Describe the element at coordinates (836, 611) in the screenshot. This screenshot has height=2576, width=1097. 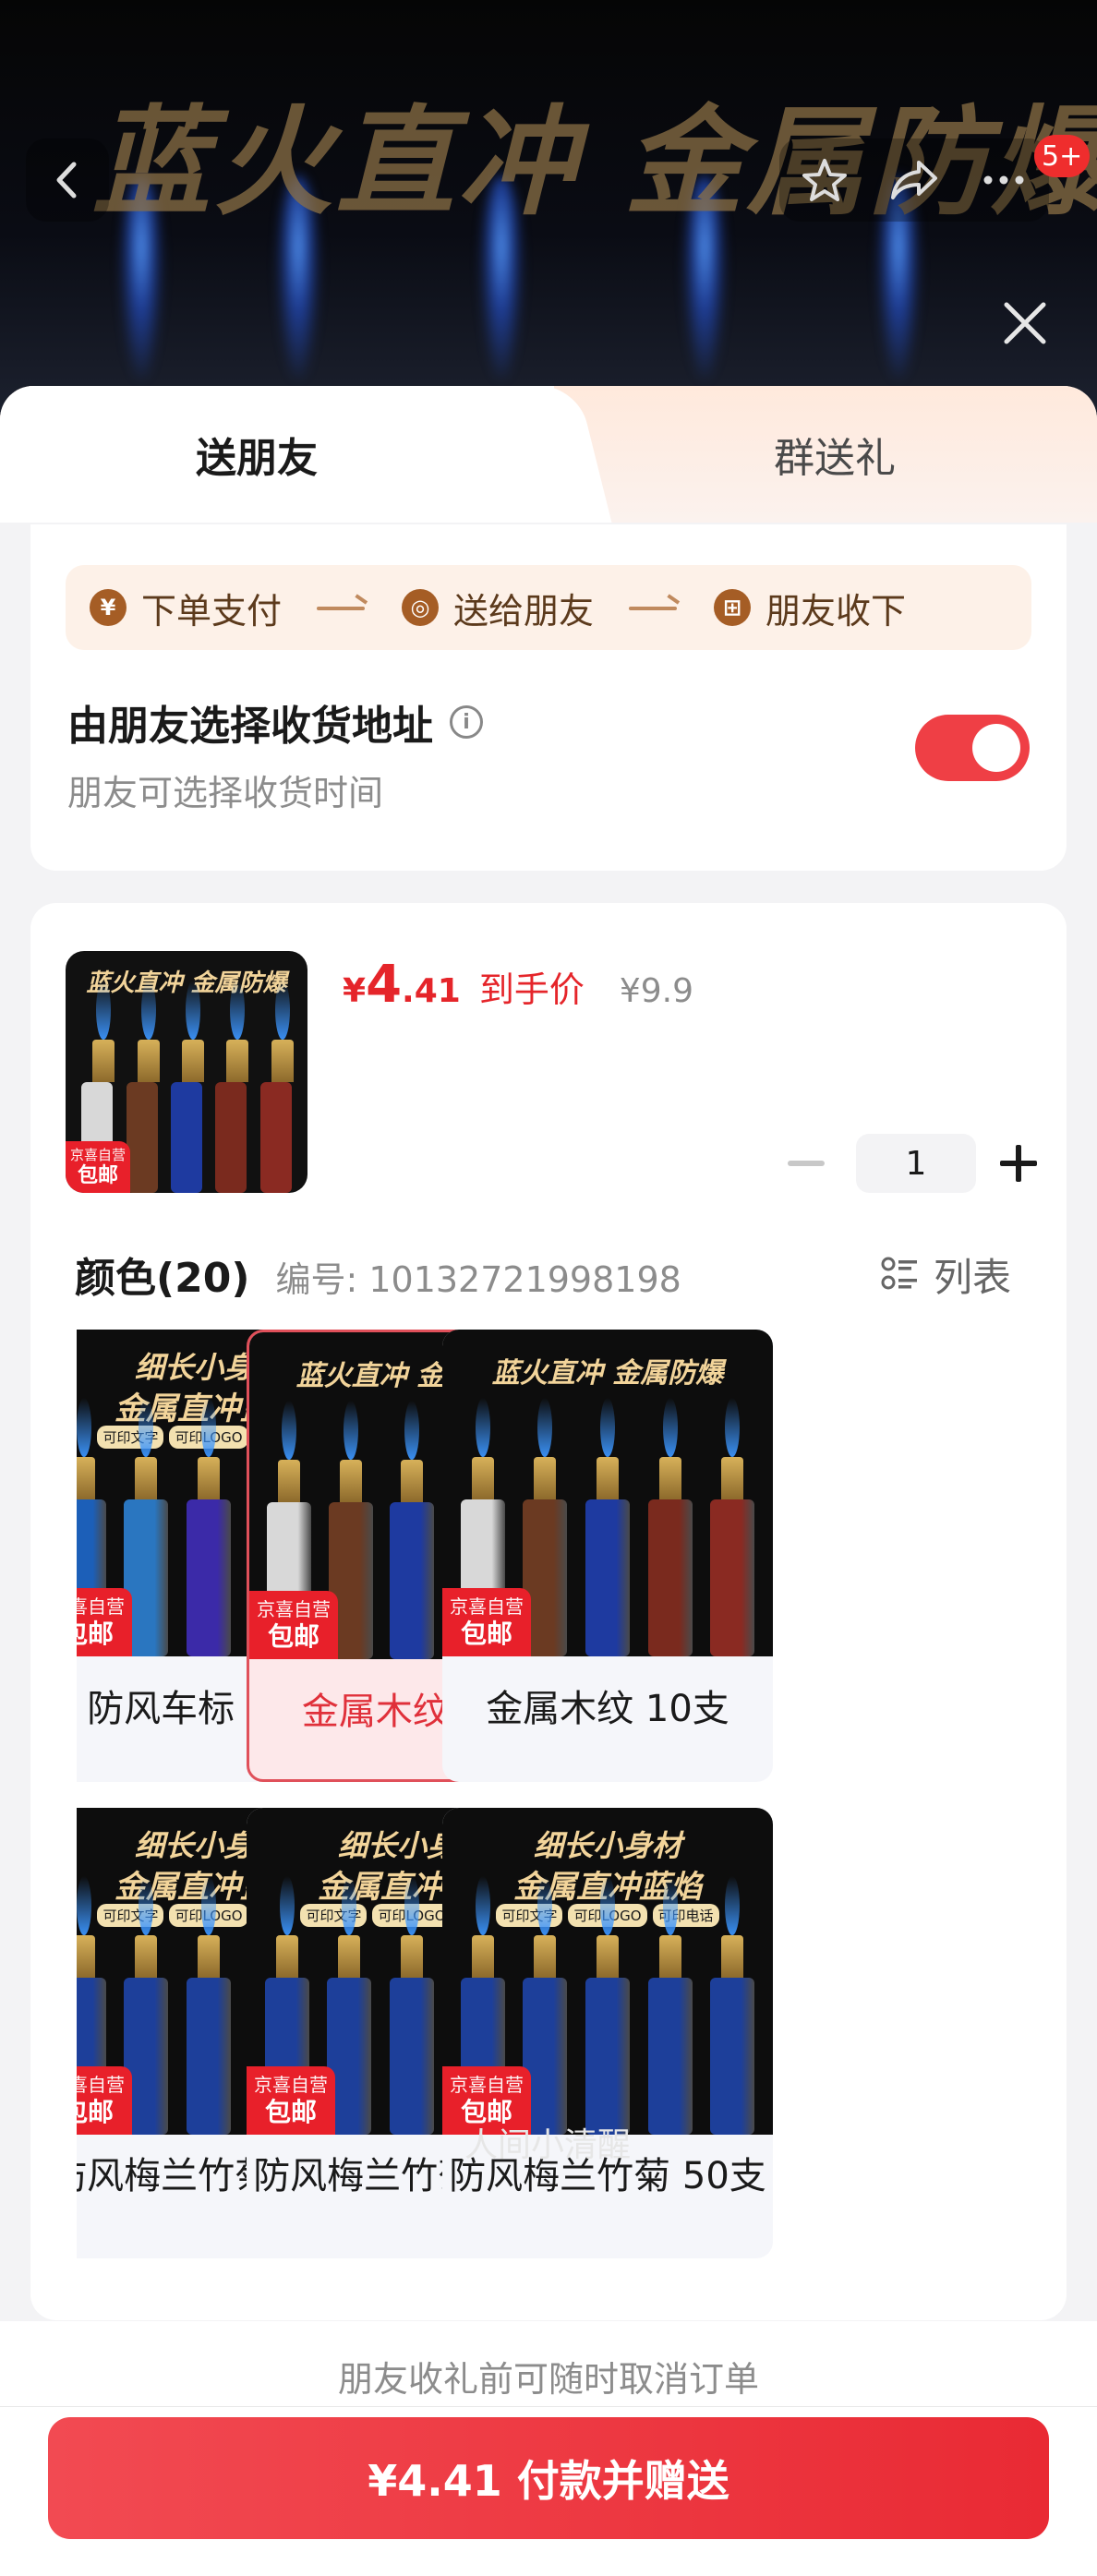
I see `step-label: 朋友收下` at that location.